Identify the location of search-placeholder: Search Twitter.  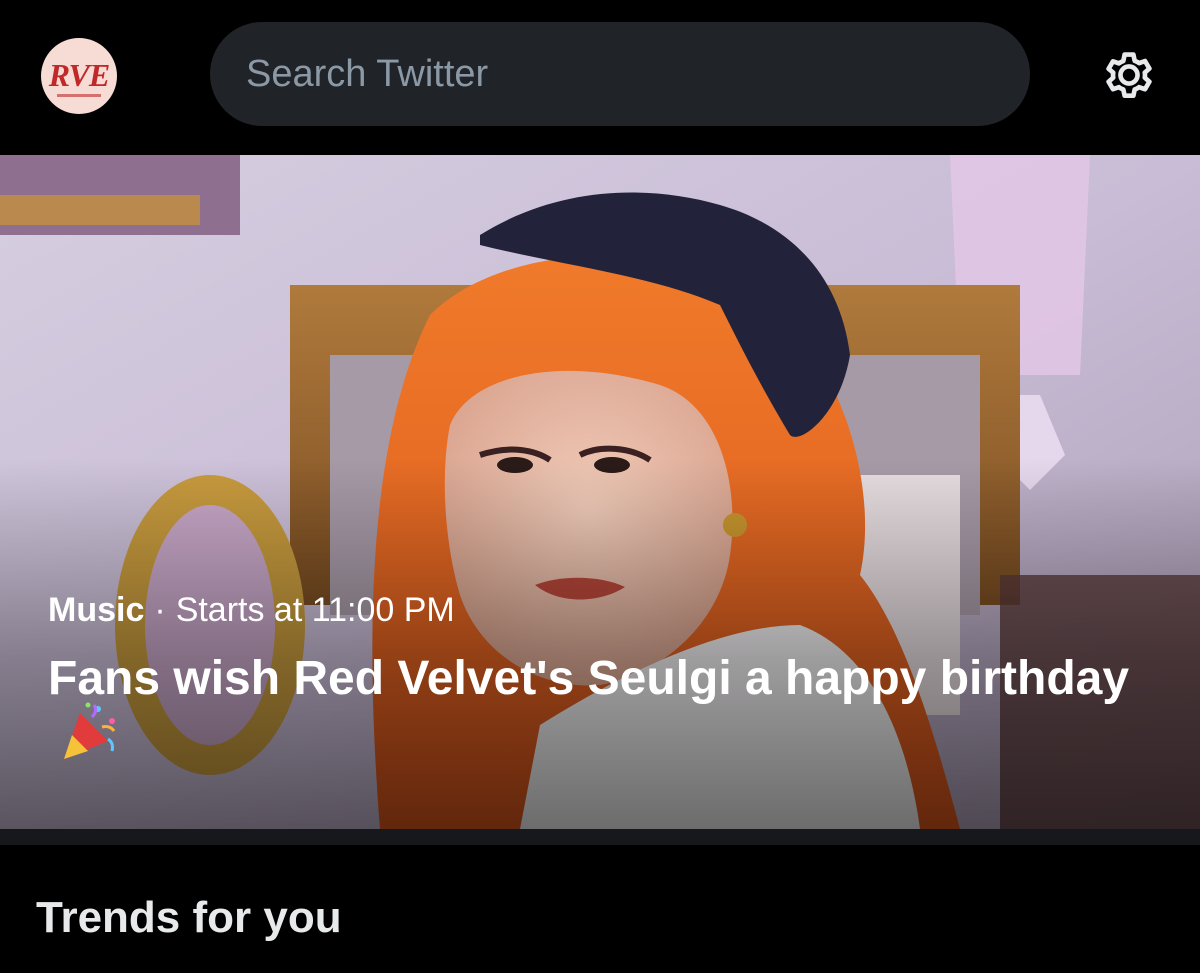
(367, 74).